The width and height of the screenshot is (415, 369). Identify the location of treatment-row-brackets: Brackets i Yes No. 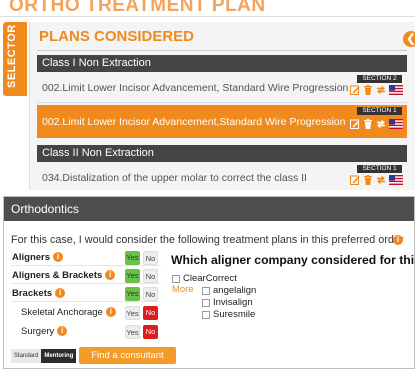
(86, 294).